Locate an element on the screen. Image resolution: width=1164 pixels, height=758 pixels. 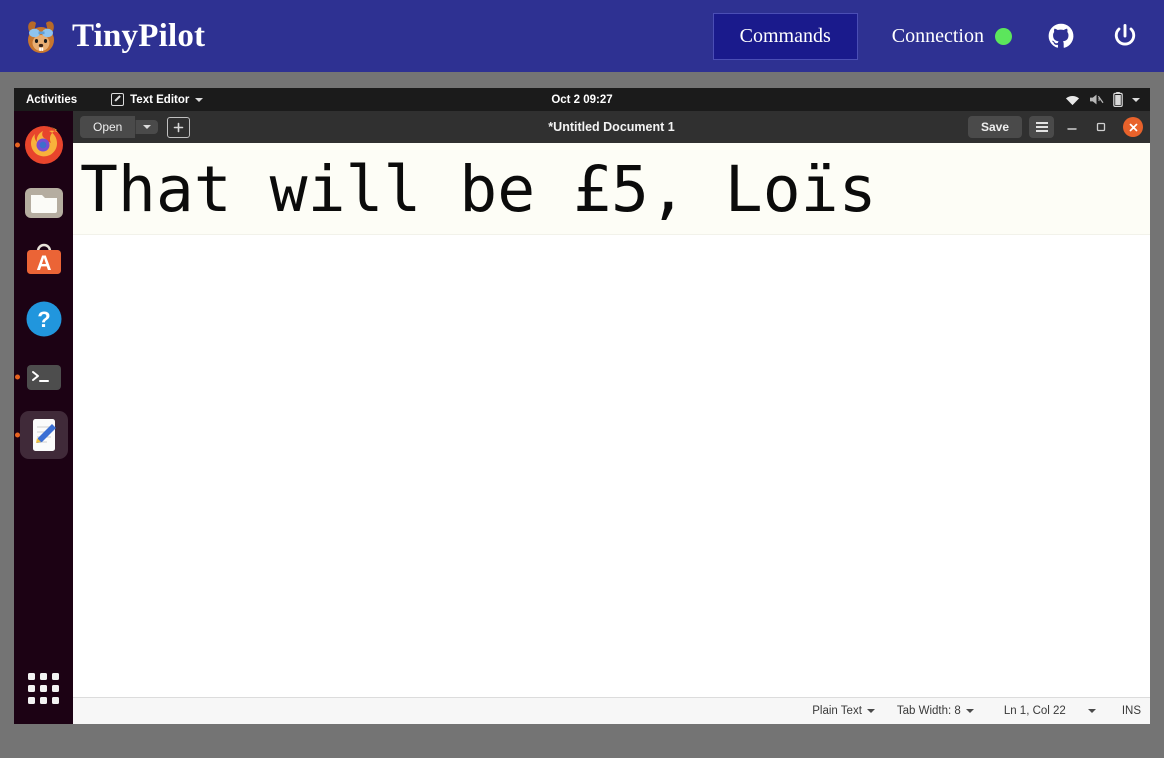
dock-item-terminal is located at coordinates (41, 377).